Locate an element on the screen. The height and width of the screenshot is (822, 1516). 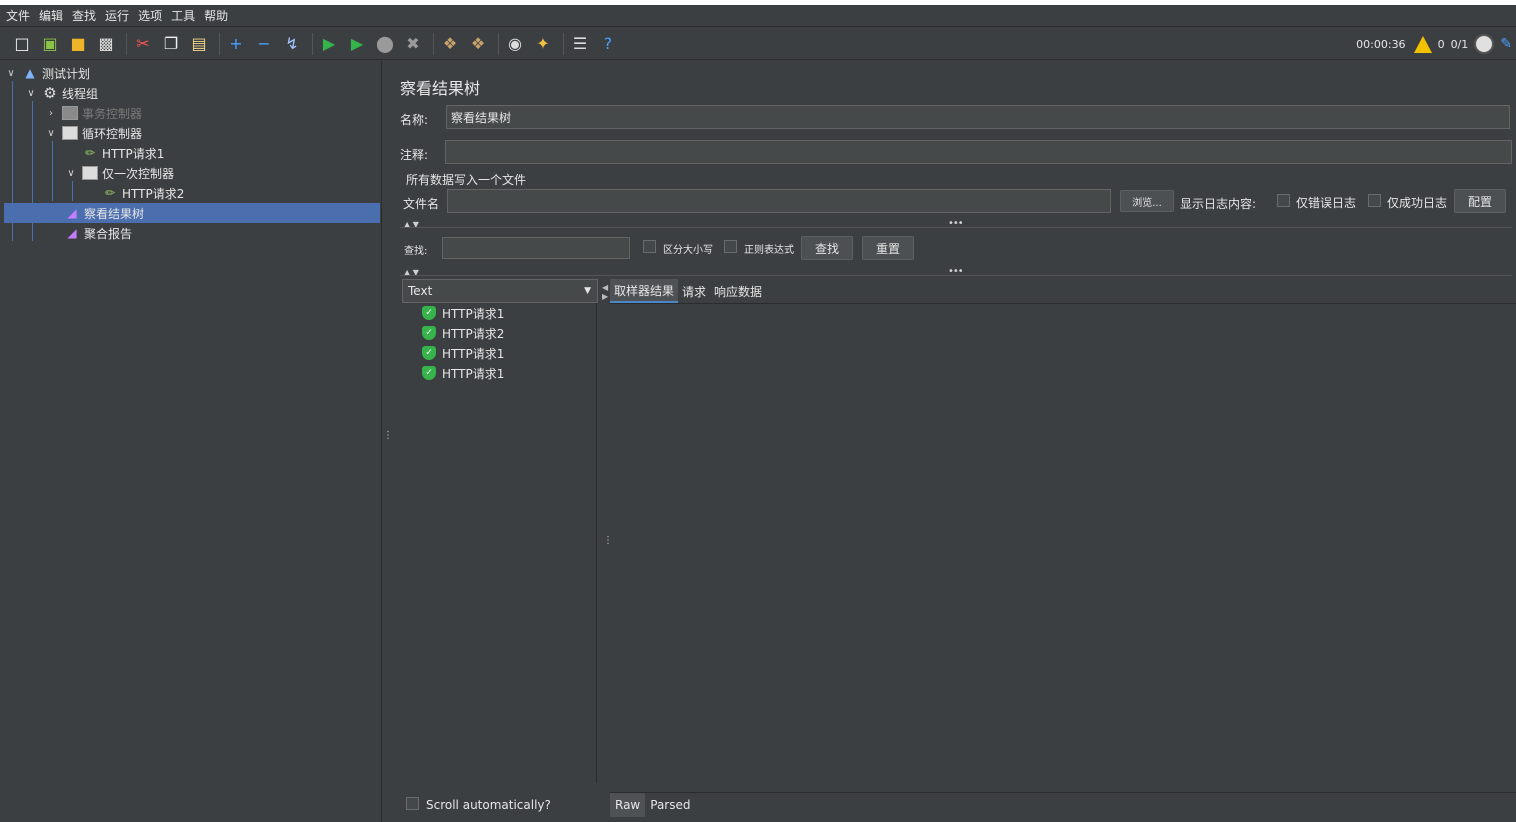
copy-icon: ❐ is located at coordinates (171, 44).